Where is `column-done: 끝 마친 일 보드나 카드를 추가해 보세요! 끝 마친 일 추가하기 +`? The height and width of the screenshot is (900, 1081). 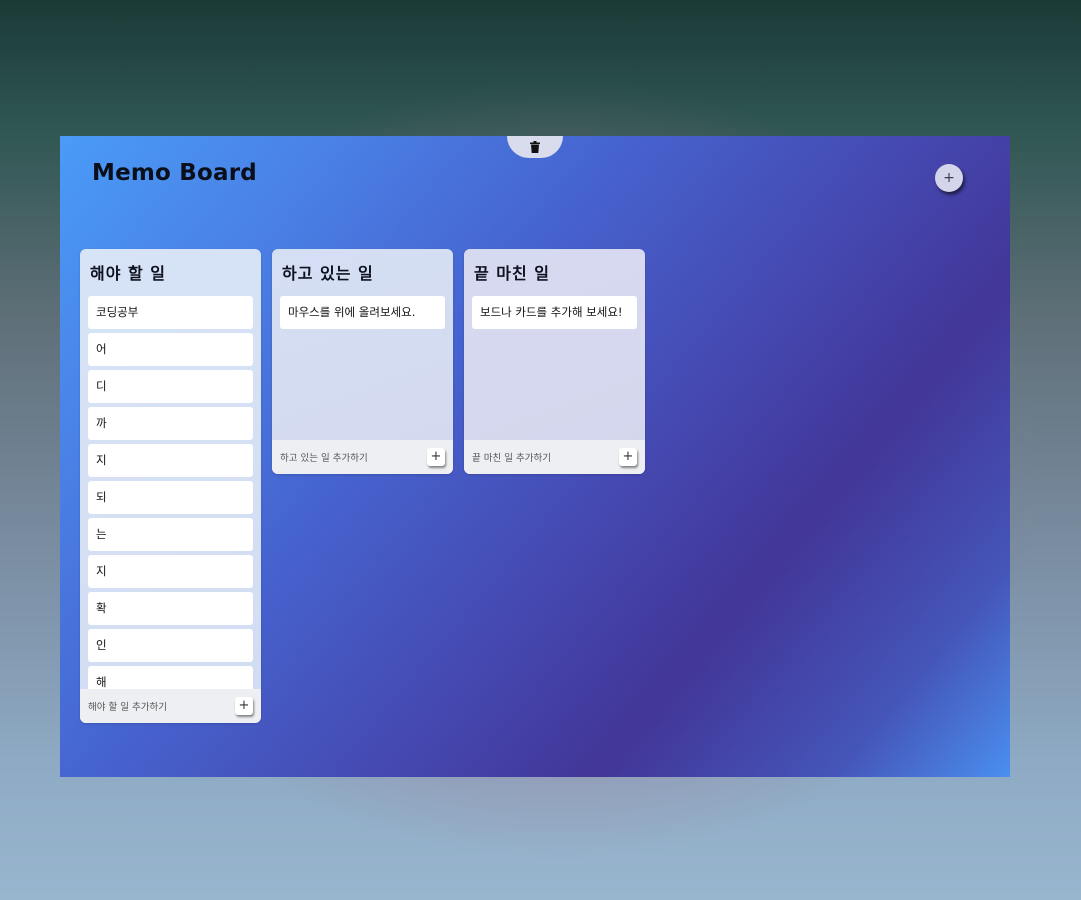 column-done: 끝 마친 일 보드나 카드를 추가해 보세요! 끝 마친 일 추가하기 + is located at coordinates (554, 361).